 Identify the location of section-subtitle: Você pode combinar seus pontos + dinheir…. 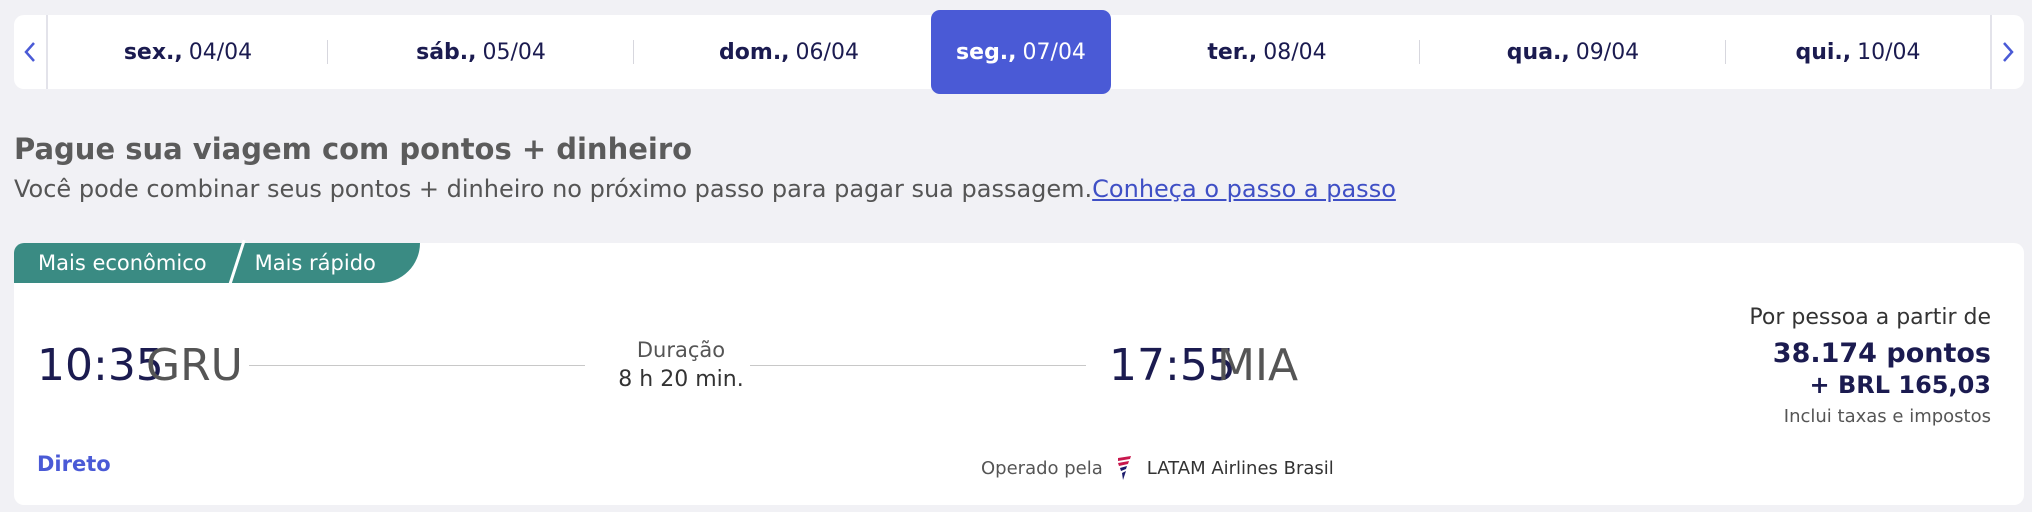
(705, 189).